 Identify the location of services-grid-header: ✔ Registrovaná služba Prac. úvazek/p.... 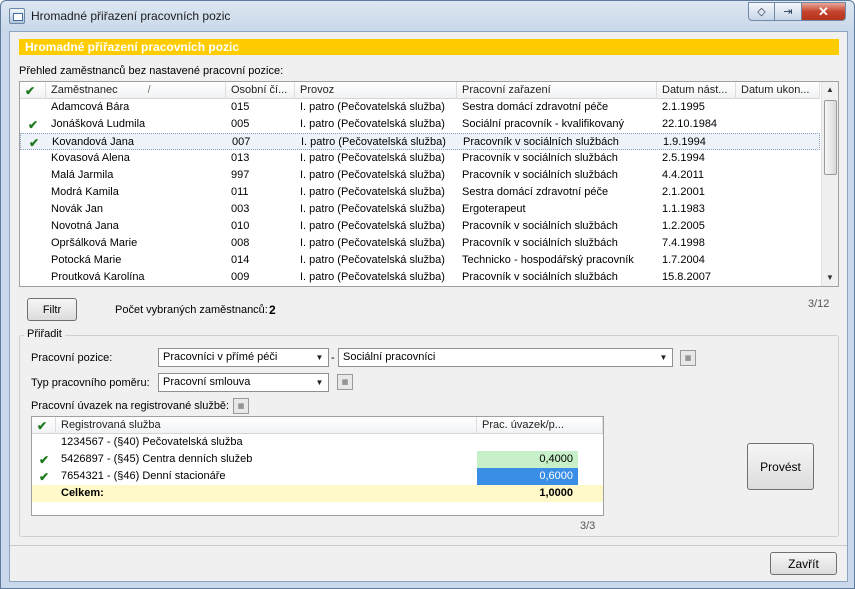
(317, 425).